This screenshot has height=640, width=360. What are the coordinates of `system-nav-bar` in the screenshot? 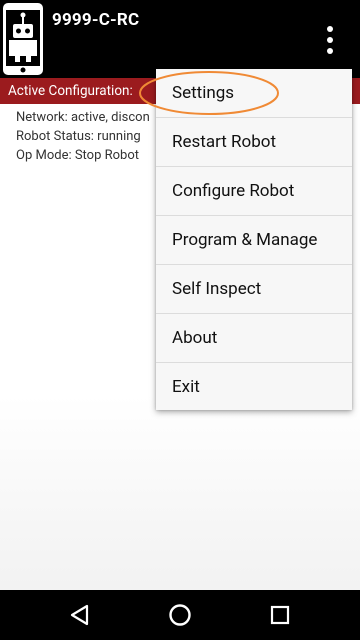 It's located at (180, 615).